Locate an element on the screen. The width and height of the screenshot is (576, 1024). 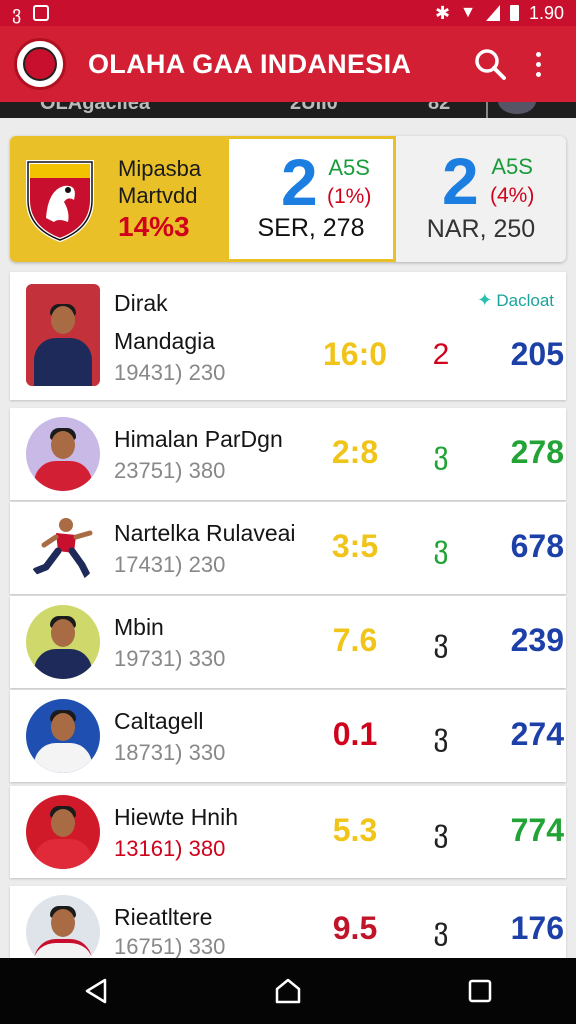
club-crest-icon is located at coordinates (40, 64).